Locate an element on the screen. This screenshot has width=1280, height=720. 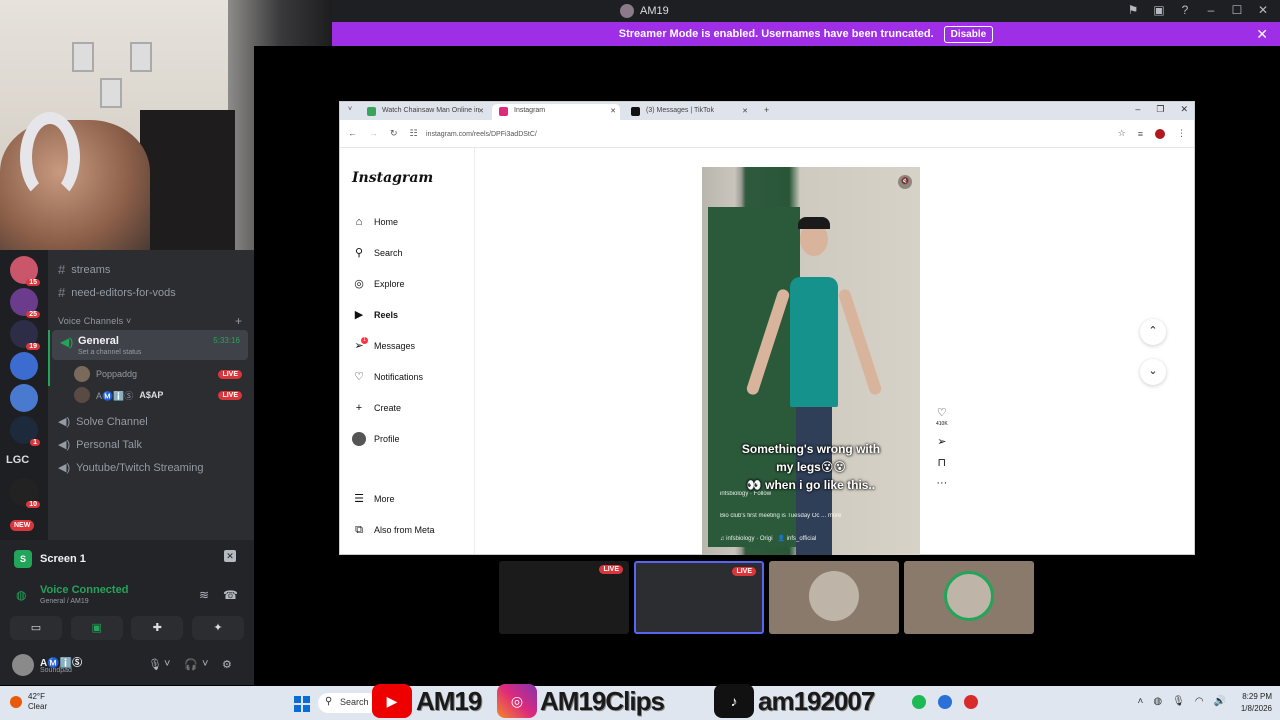
channel-personal-talk: ◀) Personal Talk is located at coordinates (100, 445).